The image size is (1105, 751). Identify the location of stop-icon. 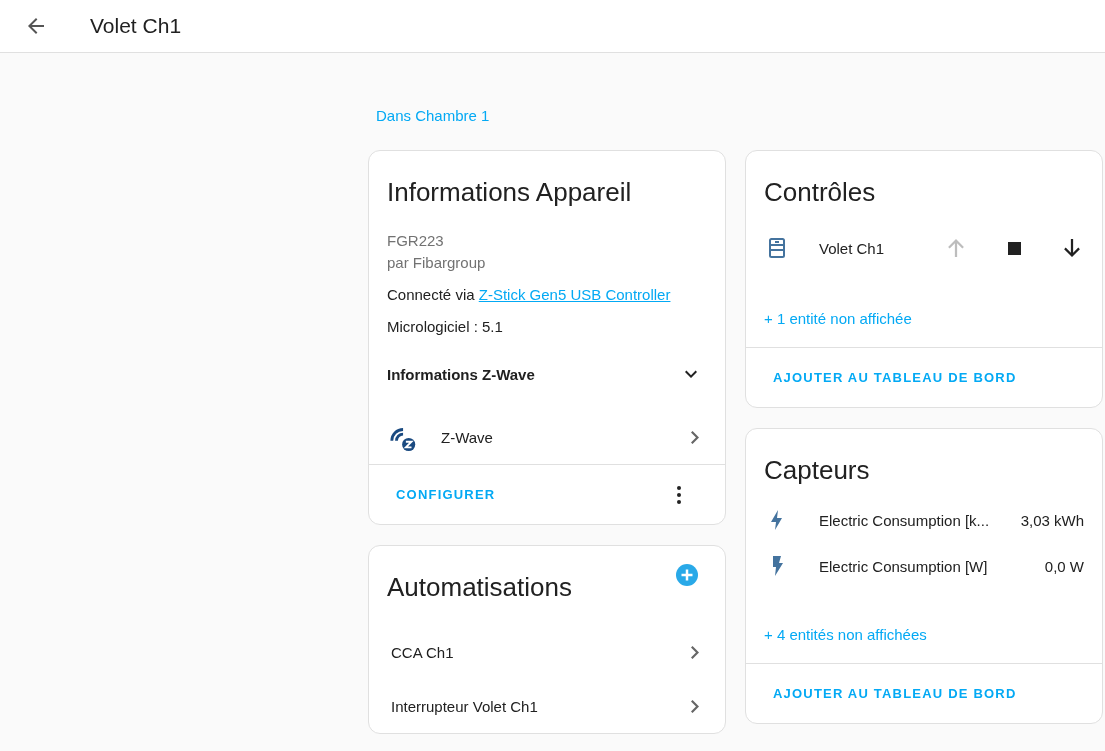
(1014, 248).